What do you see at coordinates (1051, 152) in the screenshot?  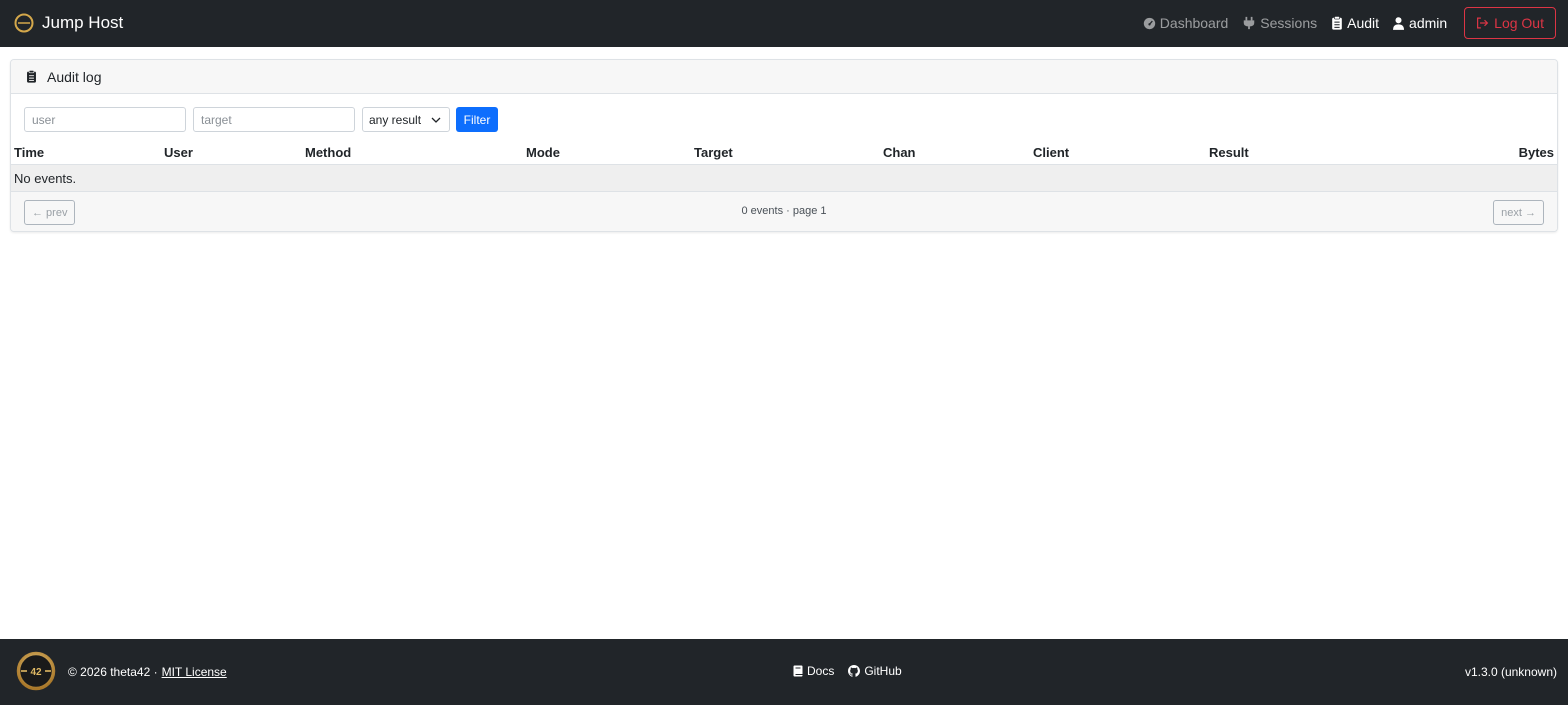 I see `column-header-client: Client` at bounding box center [1051, 152].